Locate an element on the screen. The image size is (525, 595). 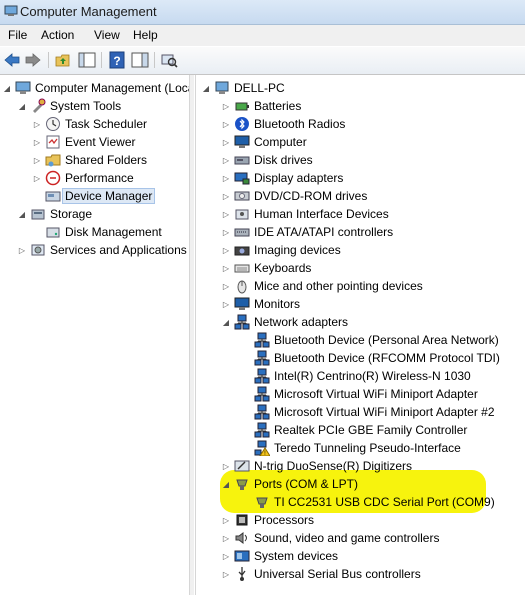
device-tree-item-row: TI CC2531 USB CDC Serial Port (COM9) is located at coordinates (368, 502).